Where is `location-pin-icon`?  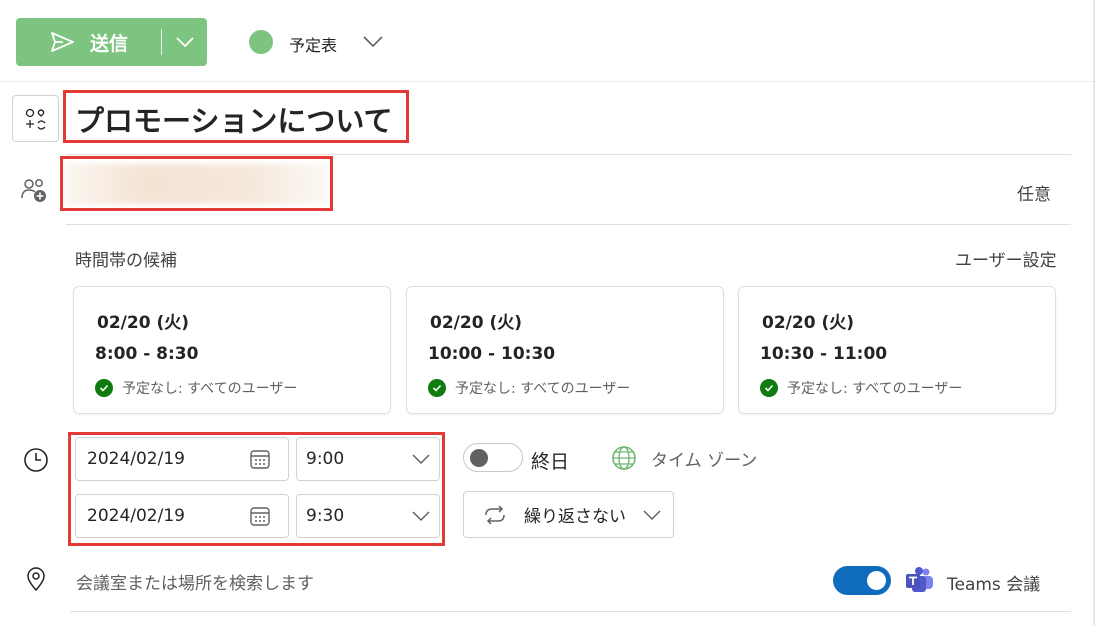 location-pin-icon is located at coordinates (36, 579).